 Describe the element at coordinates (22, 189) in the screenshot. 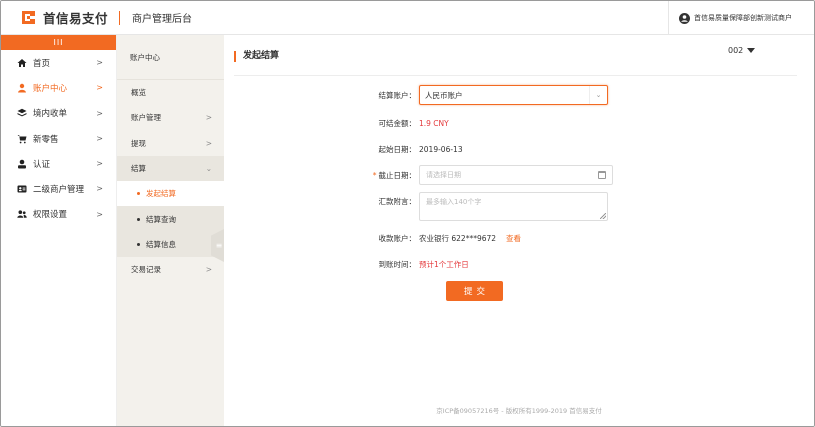

I see `id-card-icon` at that location.